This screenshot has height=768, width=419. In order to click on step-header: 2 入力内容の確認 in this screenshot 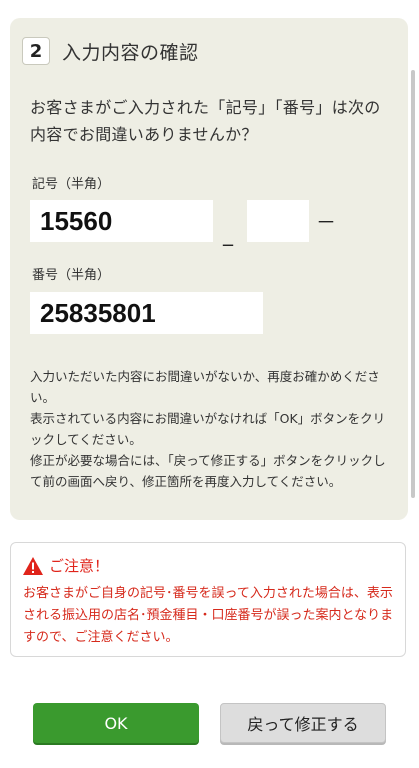, I will do `click(110, 51)`.